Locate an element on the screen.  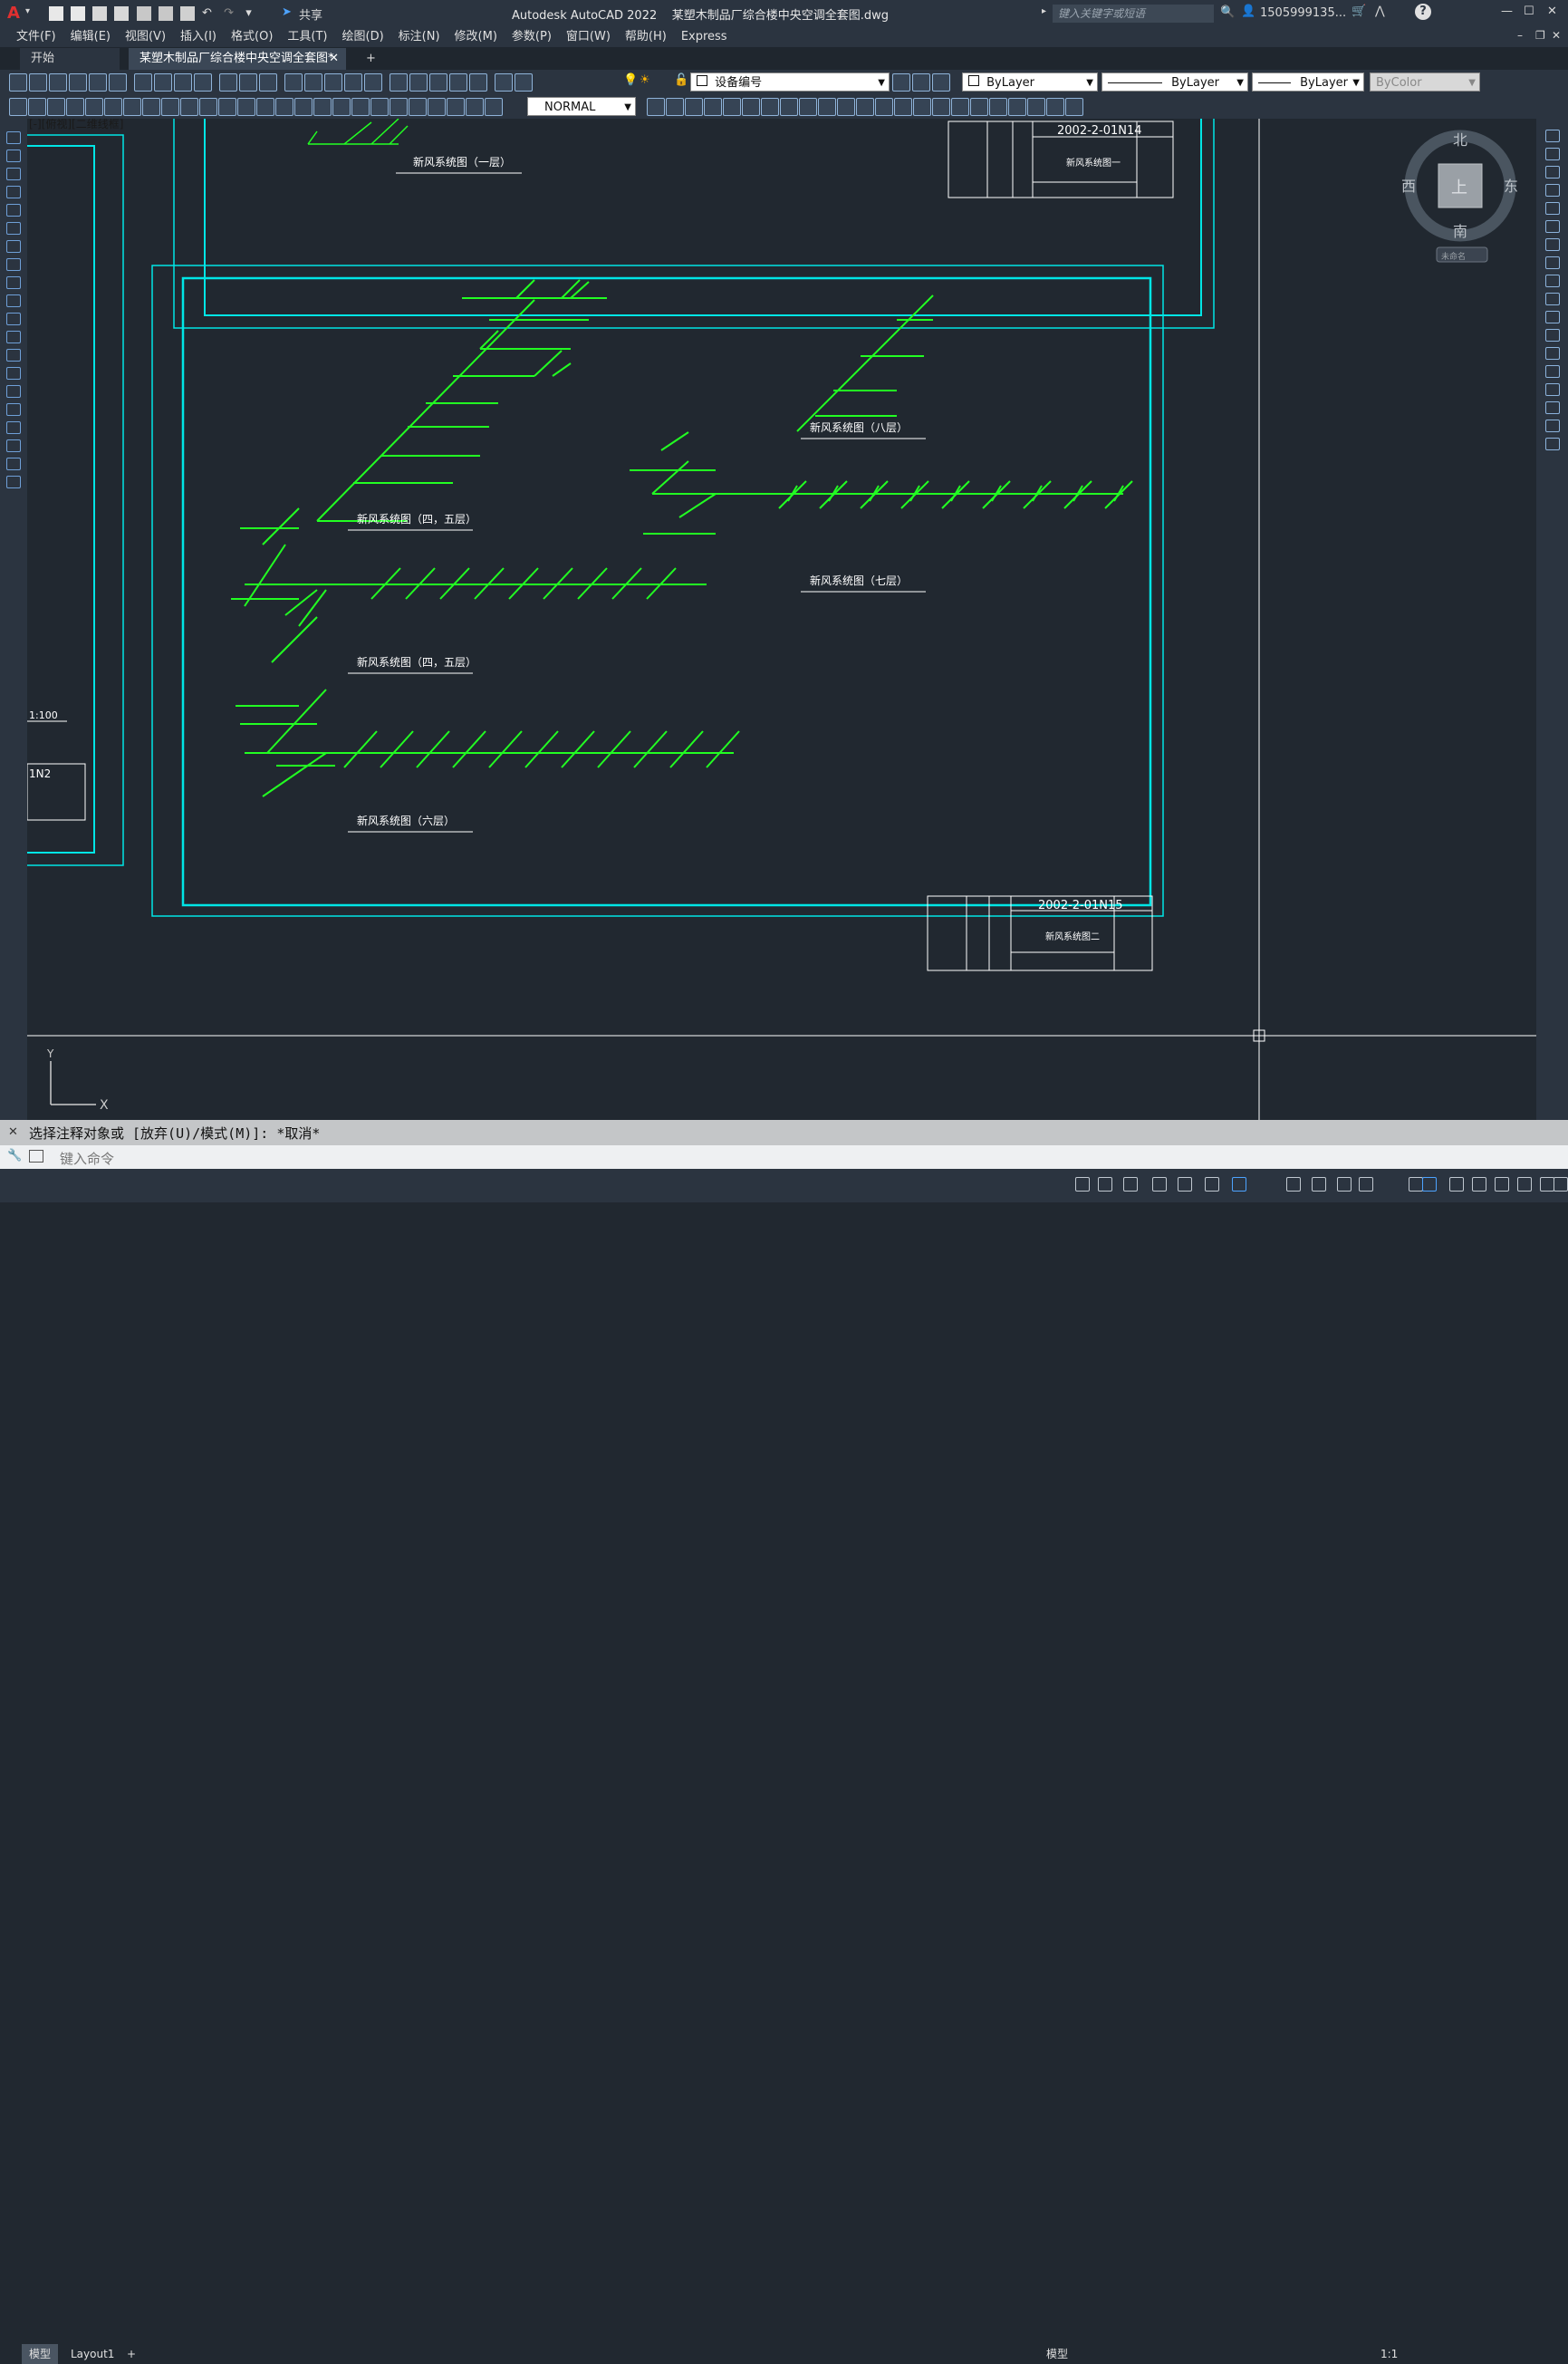
dim-aligned-icon is located at coordinates (37, 107).